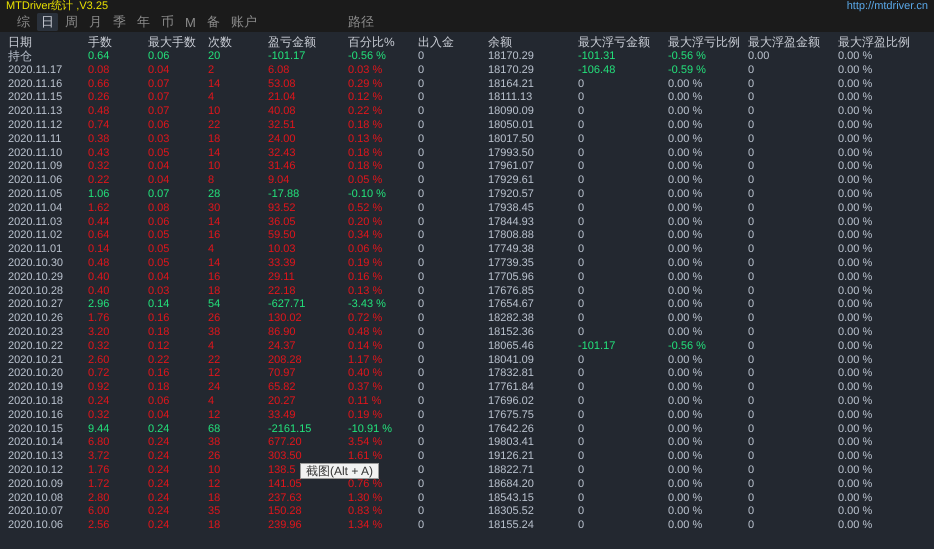 This screenshot has height=549, width=934. I want to click on table-cell: 18170.29, so click(511, 57).